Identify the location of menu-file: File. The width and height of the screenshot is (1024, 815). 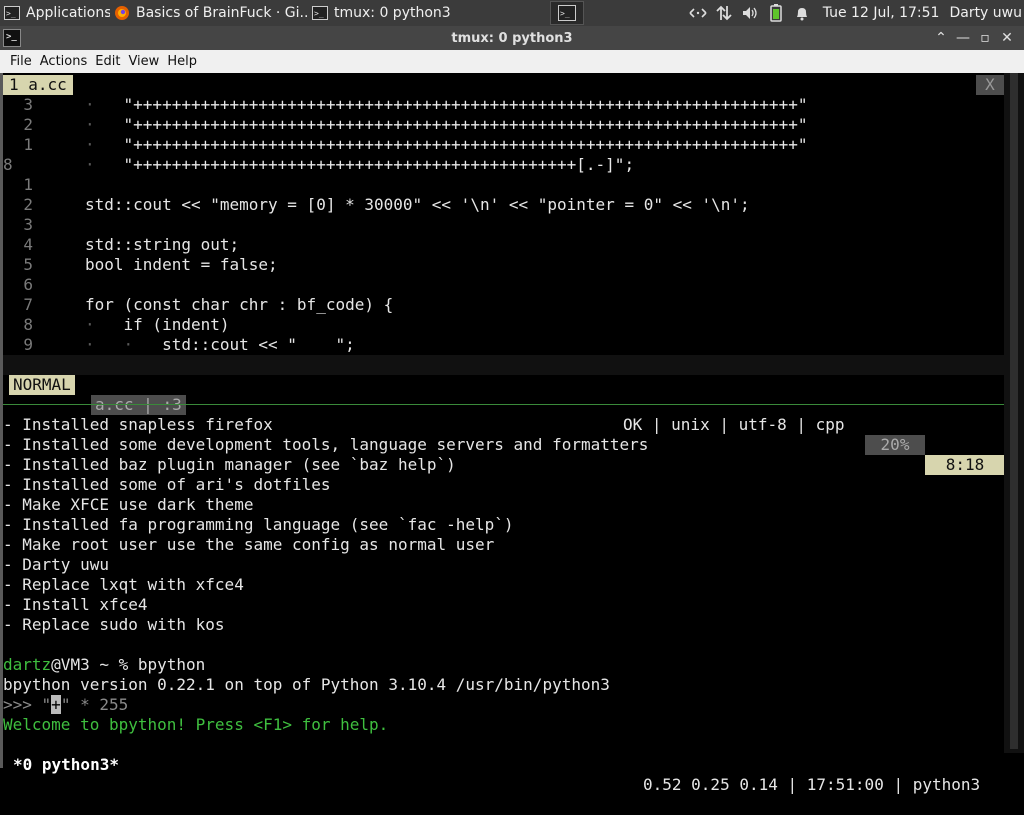
(20, 61).